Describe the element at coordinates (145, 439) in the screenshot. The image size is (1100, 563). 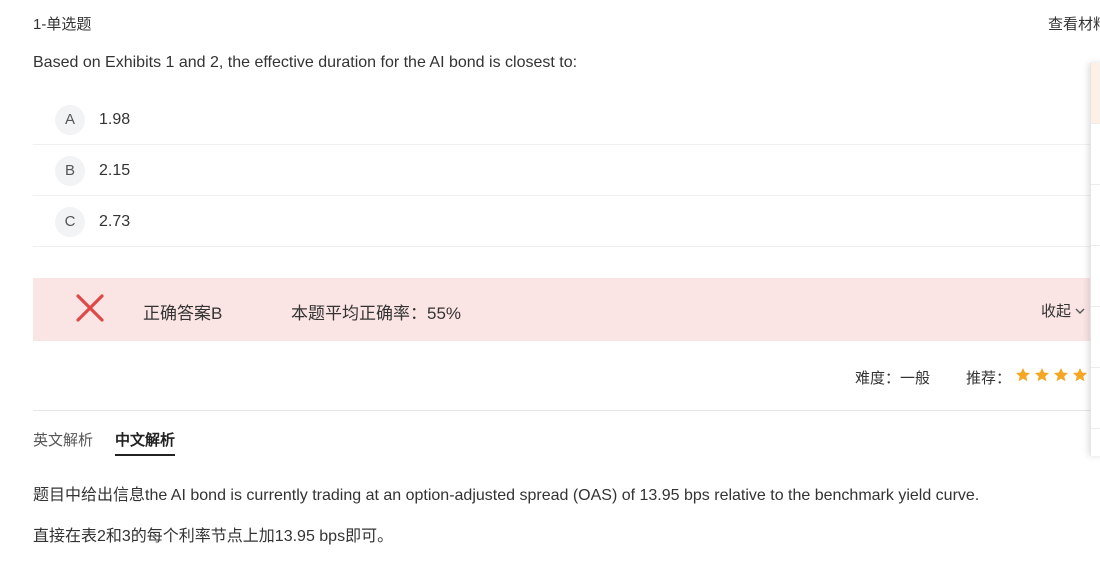
I see `tab-chinese-explanation: 中文解析` at that location.